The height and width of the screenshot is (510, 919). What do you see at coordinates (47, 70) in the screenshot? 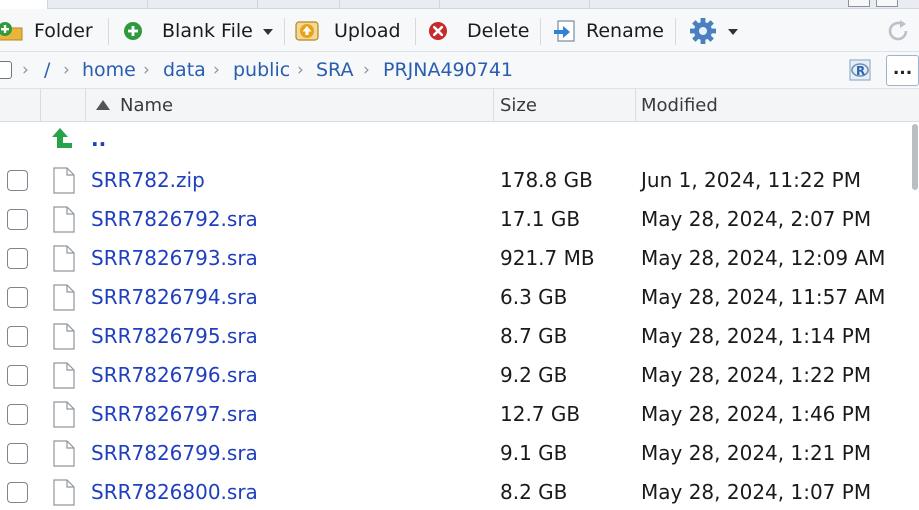
I see `breadcrumb-root: /` at bounding box center [47, 70].